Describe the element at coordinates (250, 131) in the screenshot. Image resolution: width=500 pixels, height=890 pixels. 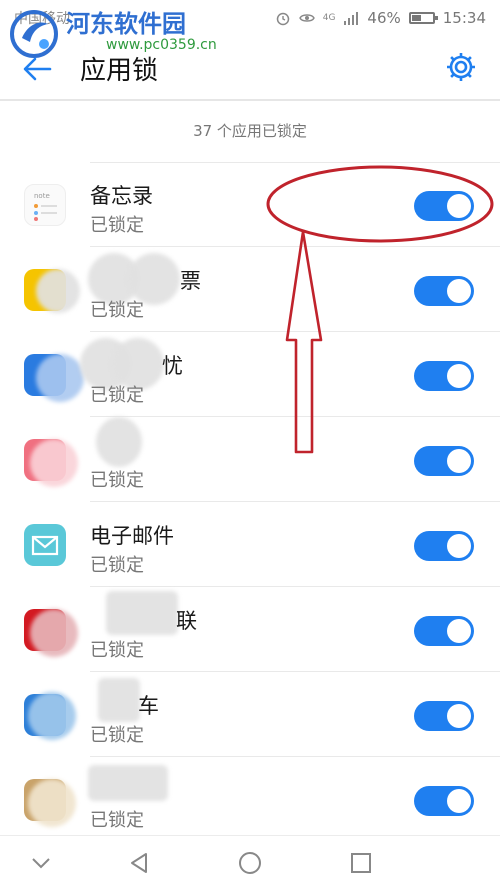
I see `locked-count-summary: 37 个应用已锁定` at that location.